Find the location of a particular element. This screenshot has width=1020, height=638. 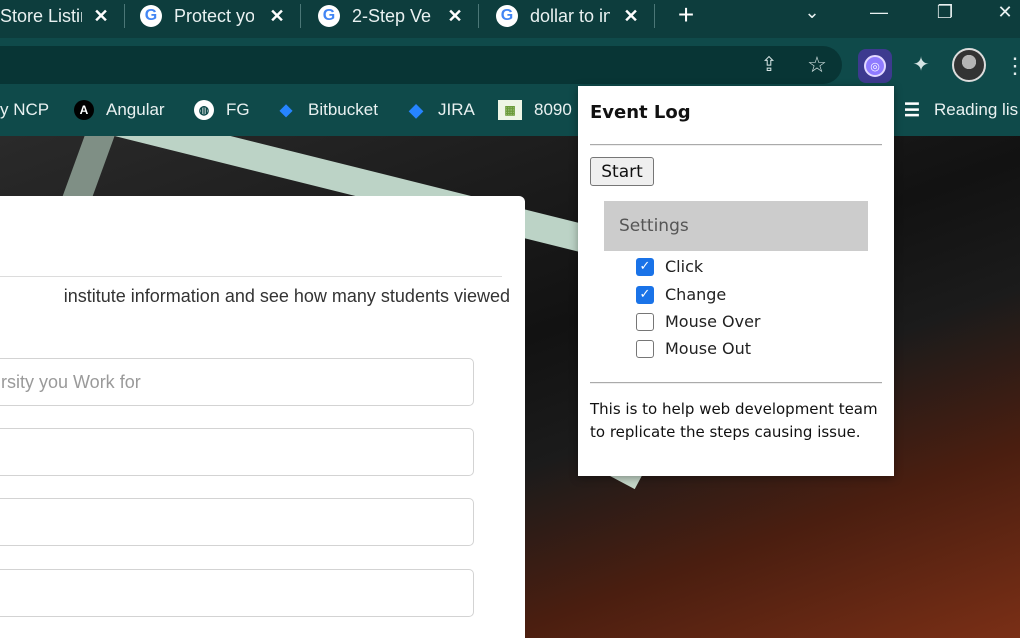

checkbox-mouse-out is located at coordinates (645, 348).